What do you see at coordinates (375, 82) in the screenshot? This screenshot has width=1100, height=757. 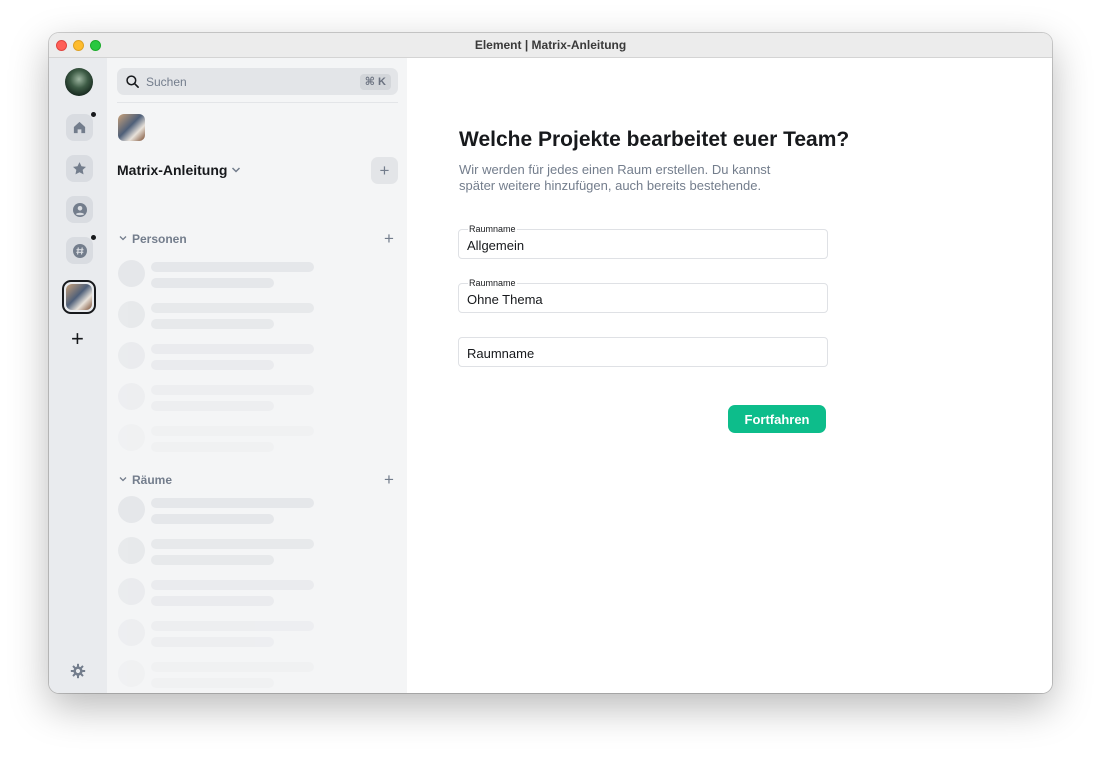 I see `search-shortcut: ⌘ K` at bounding box center [375, 82].